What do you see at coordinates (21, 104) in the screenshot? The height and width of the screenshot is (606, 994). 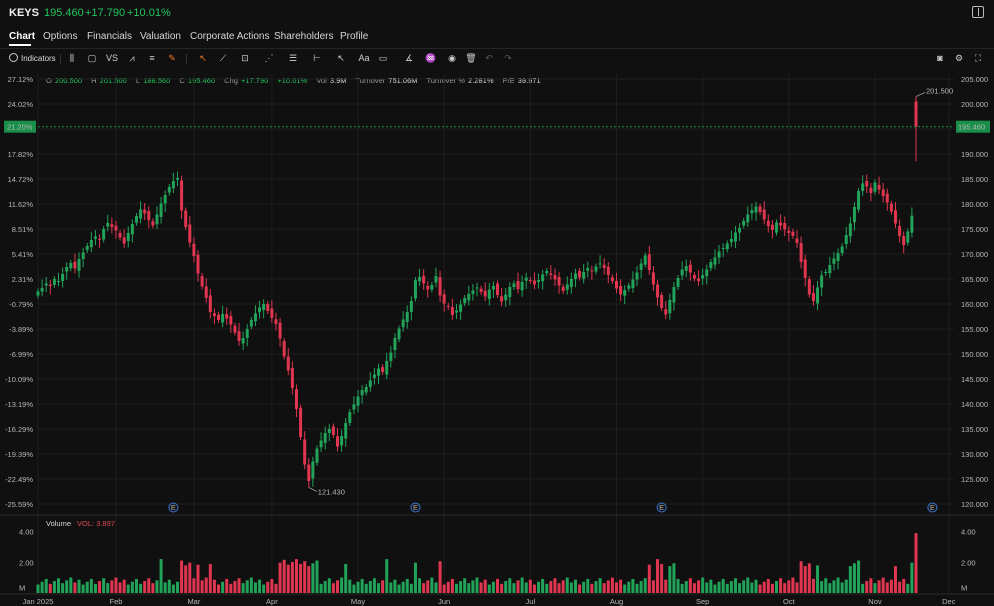 I see `y-tick-label-left: 24.02%` at bounding box center [21, 104].